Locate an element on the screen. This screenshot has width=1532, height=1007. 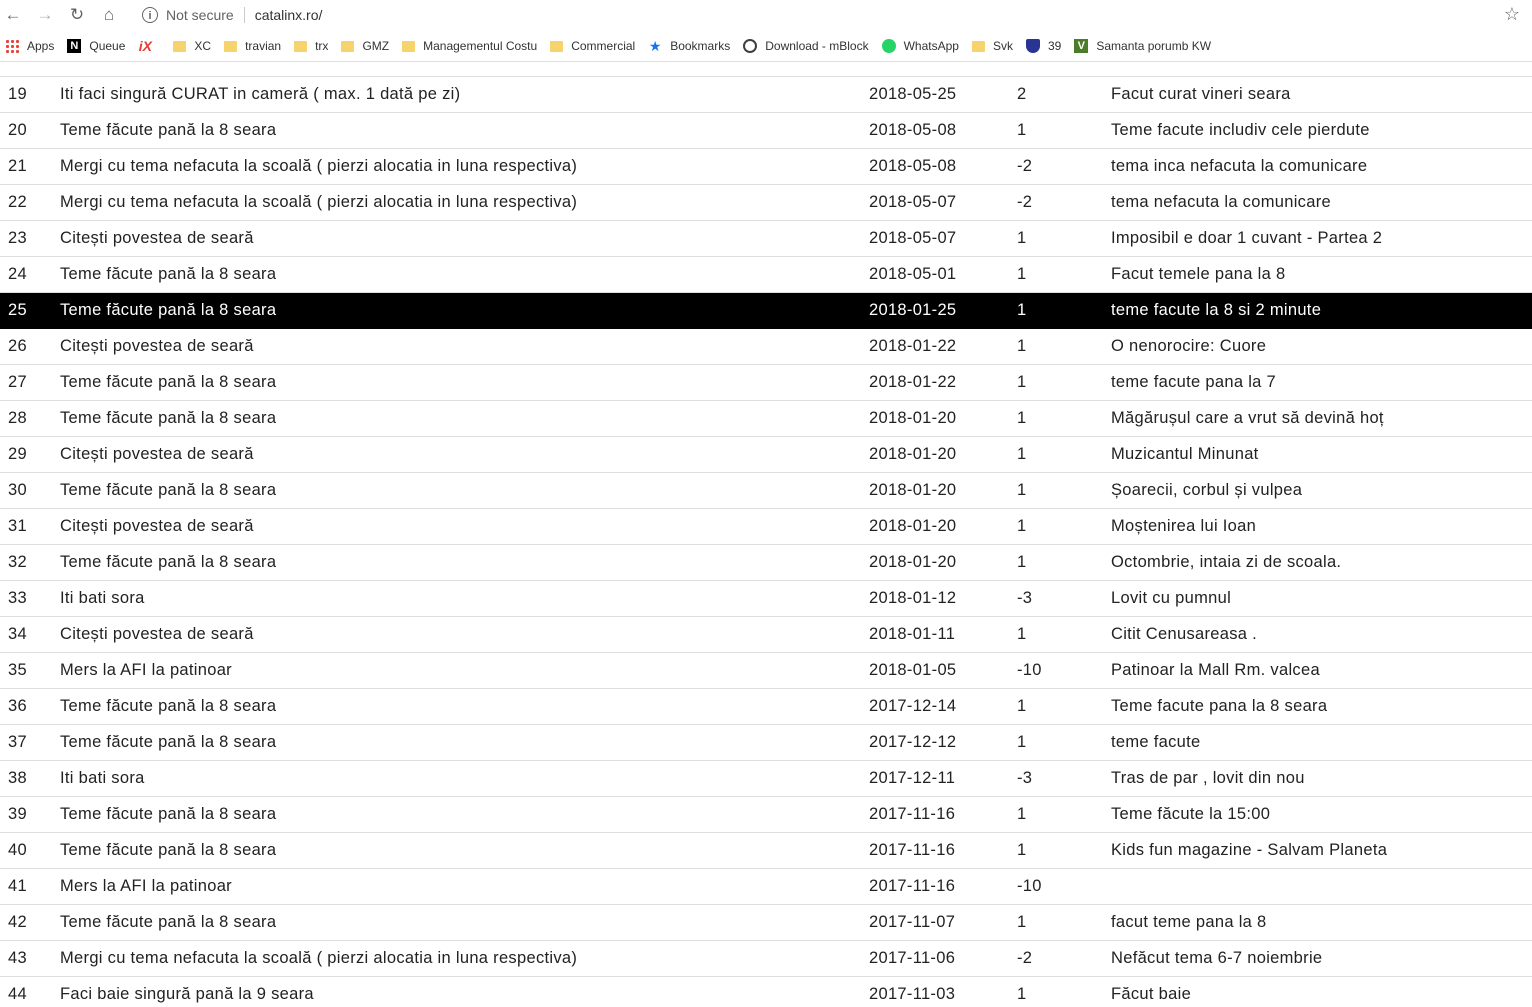
row-id: 36 is located at coordinates (17, 706).